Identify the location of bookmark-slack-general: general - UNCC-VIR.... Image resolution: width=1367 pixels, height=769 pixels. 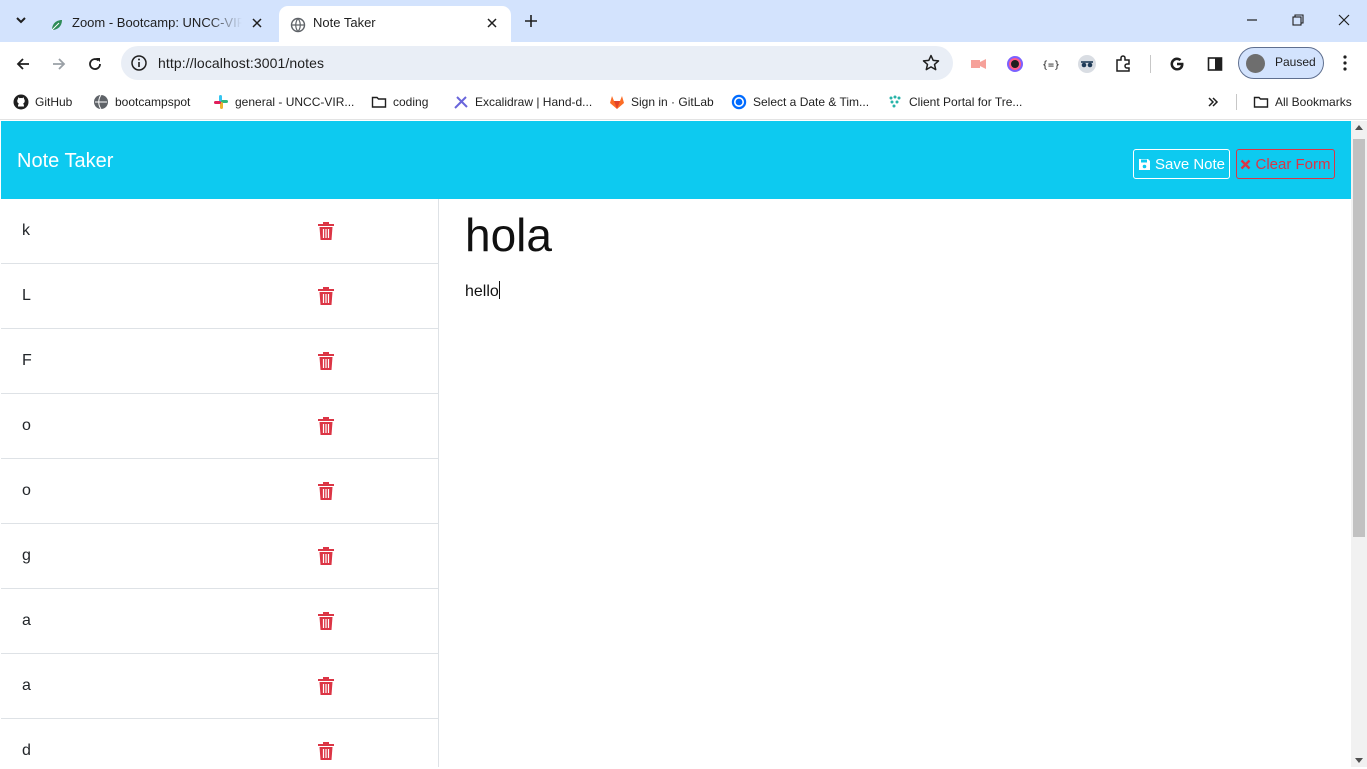
(283, 102).